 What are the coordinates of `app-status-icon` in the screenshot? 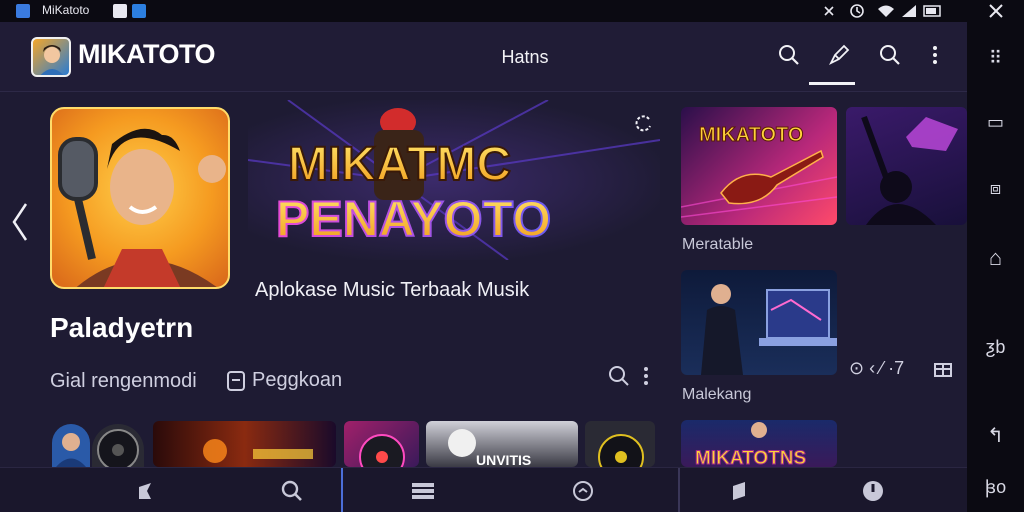 It's located at (23, 11).